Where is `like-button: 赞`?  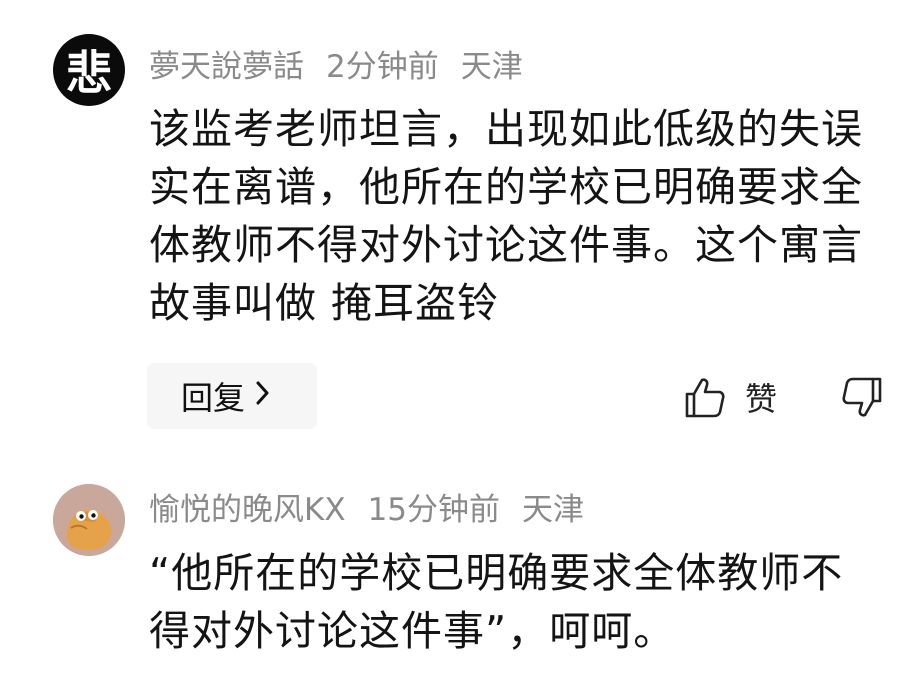 like-button: 赞 is located at coordinates (730, 397).